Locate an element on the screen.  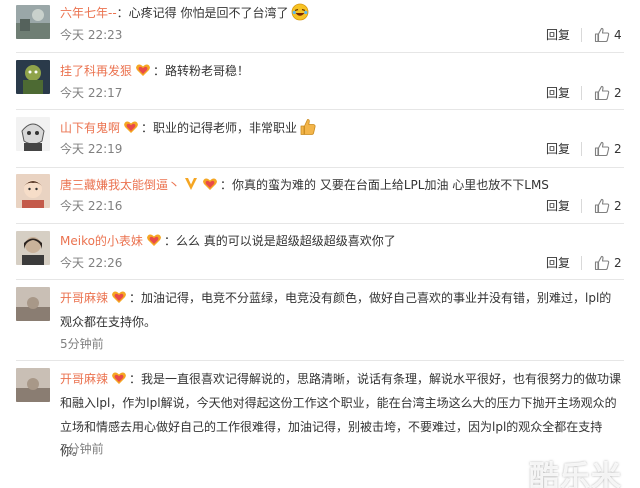
comment-time: 今天 22:16 is located at coordinates (91, 206).